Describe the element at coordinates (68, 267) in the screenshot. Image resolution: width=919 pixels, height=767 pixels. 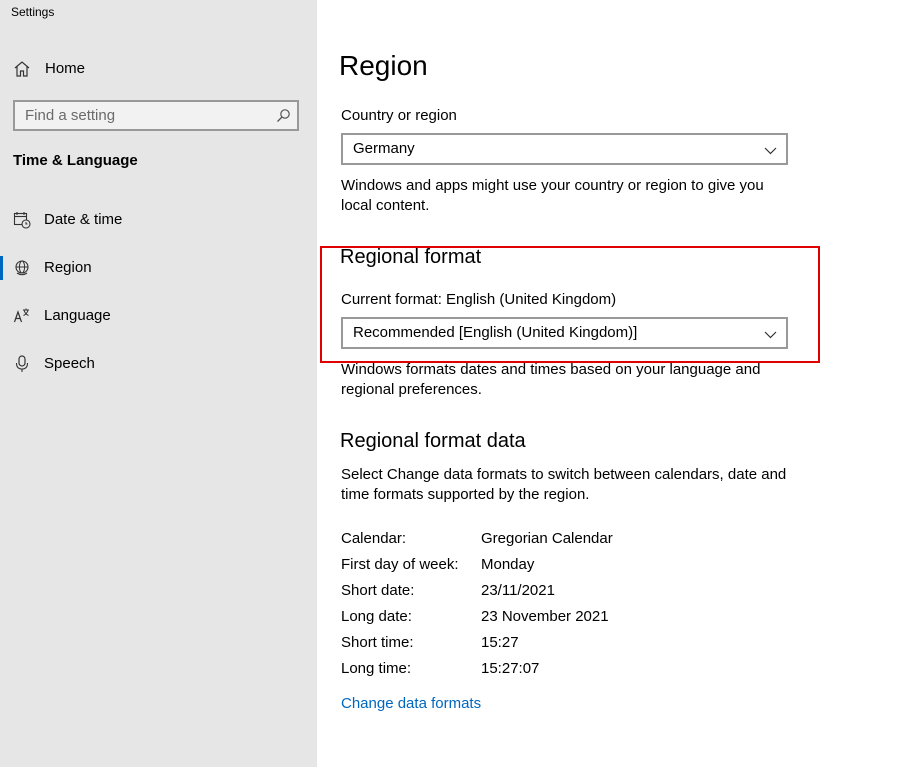
I see `sidebar-item-label: Region` at that location.